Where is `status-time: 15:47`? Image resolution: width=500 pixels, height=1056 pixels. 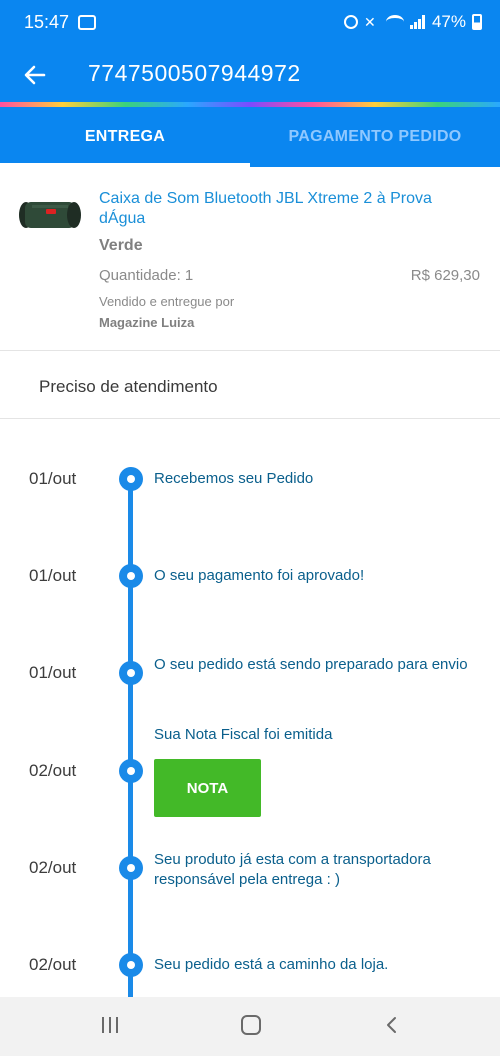
status-time: 15:47 is located at coordinates (47, 22).